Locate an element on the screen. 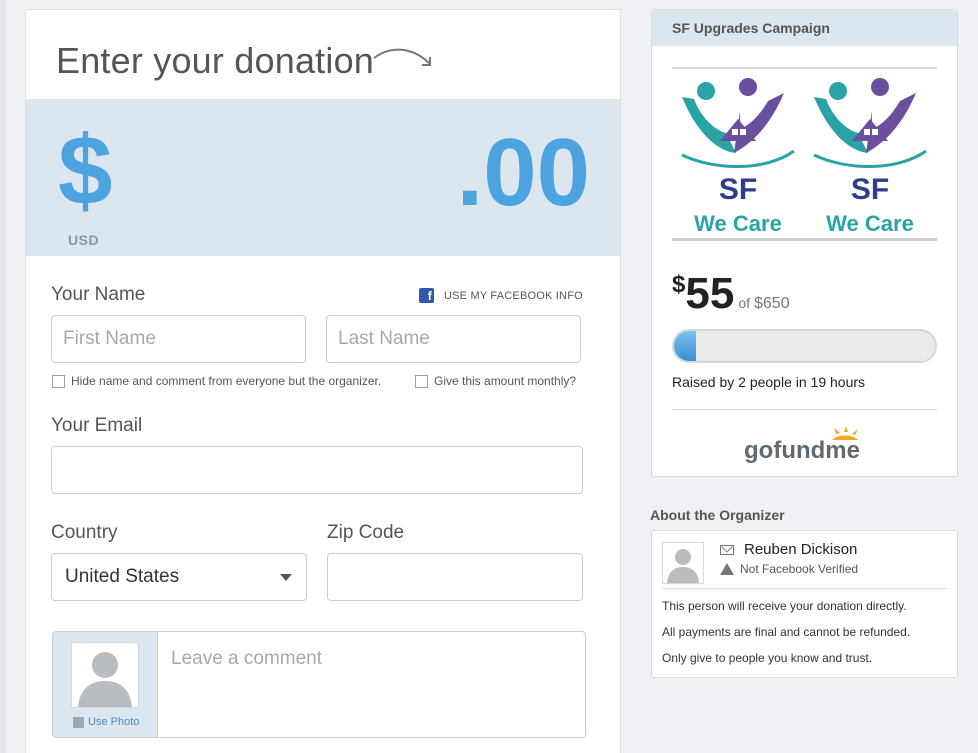 The image size is (978, 753). first-name-input: First Name is located at coordinates (178, 339).